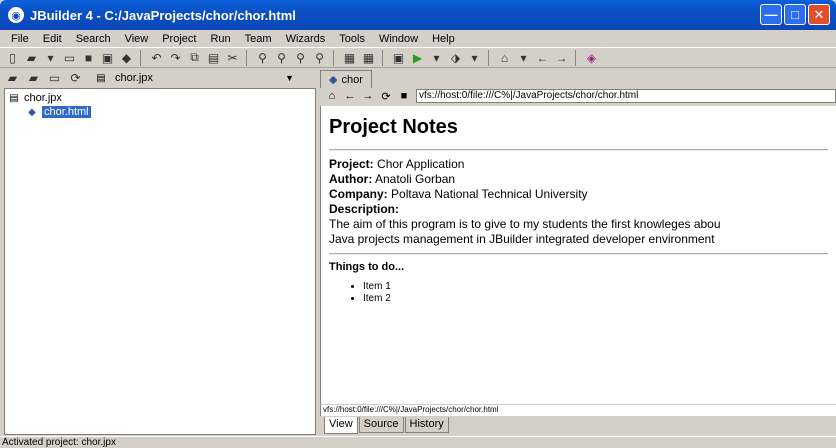 The image size is (836, 448). I want to click on open-folder-icon: ▰, so click(31, 57).